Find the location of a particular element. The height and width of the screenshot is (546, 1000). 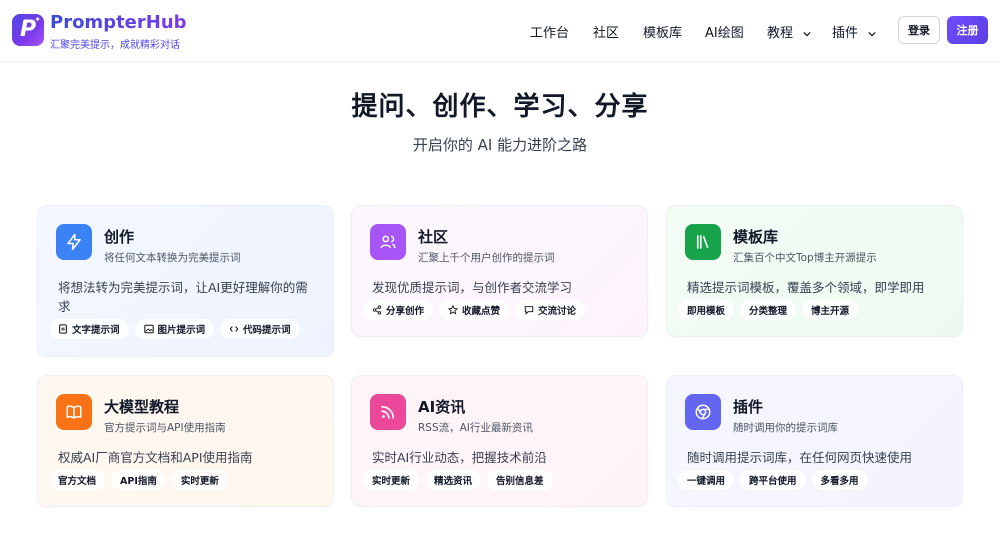

card-title: AI资讯 is located at coordinates (442, 407).